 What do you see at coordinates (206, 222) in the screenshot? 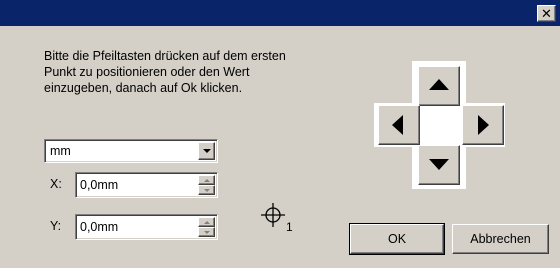
I see `y-spin-up-button` at bounding box center [206, 222].